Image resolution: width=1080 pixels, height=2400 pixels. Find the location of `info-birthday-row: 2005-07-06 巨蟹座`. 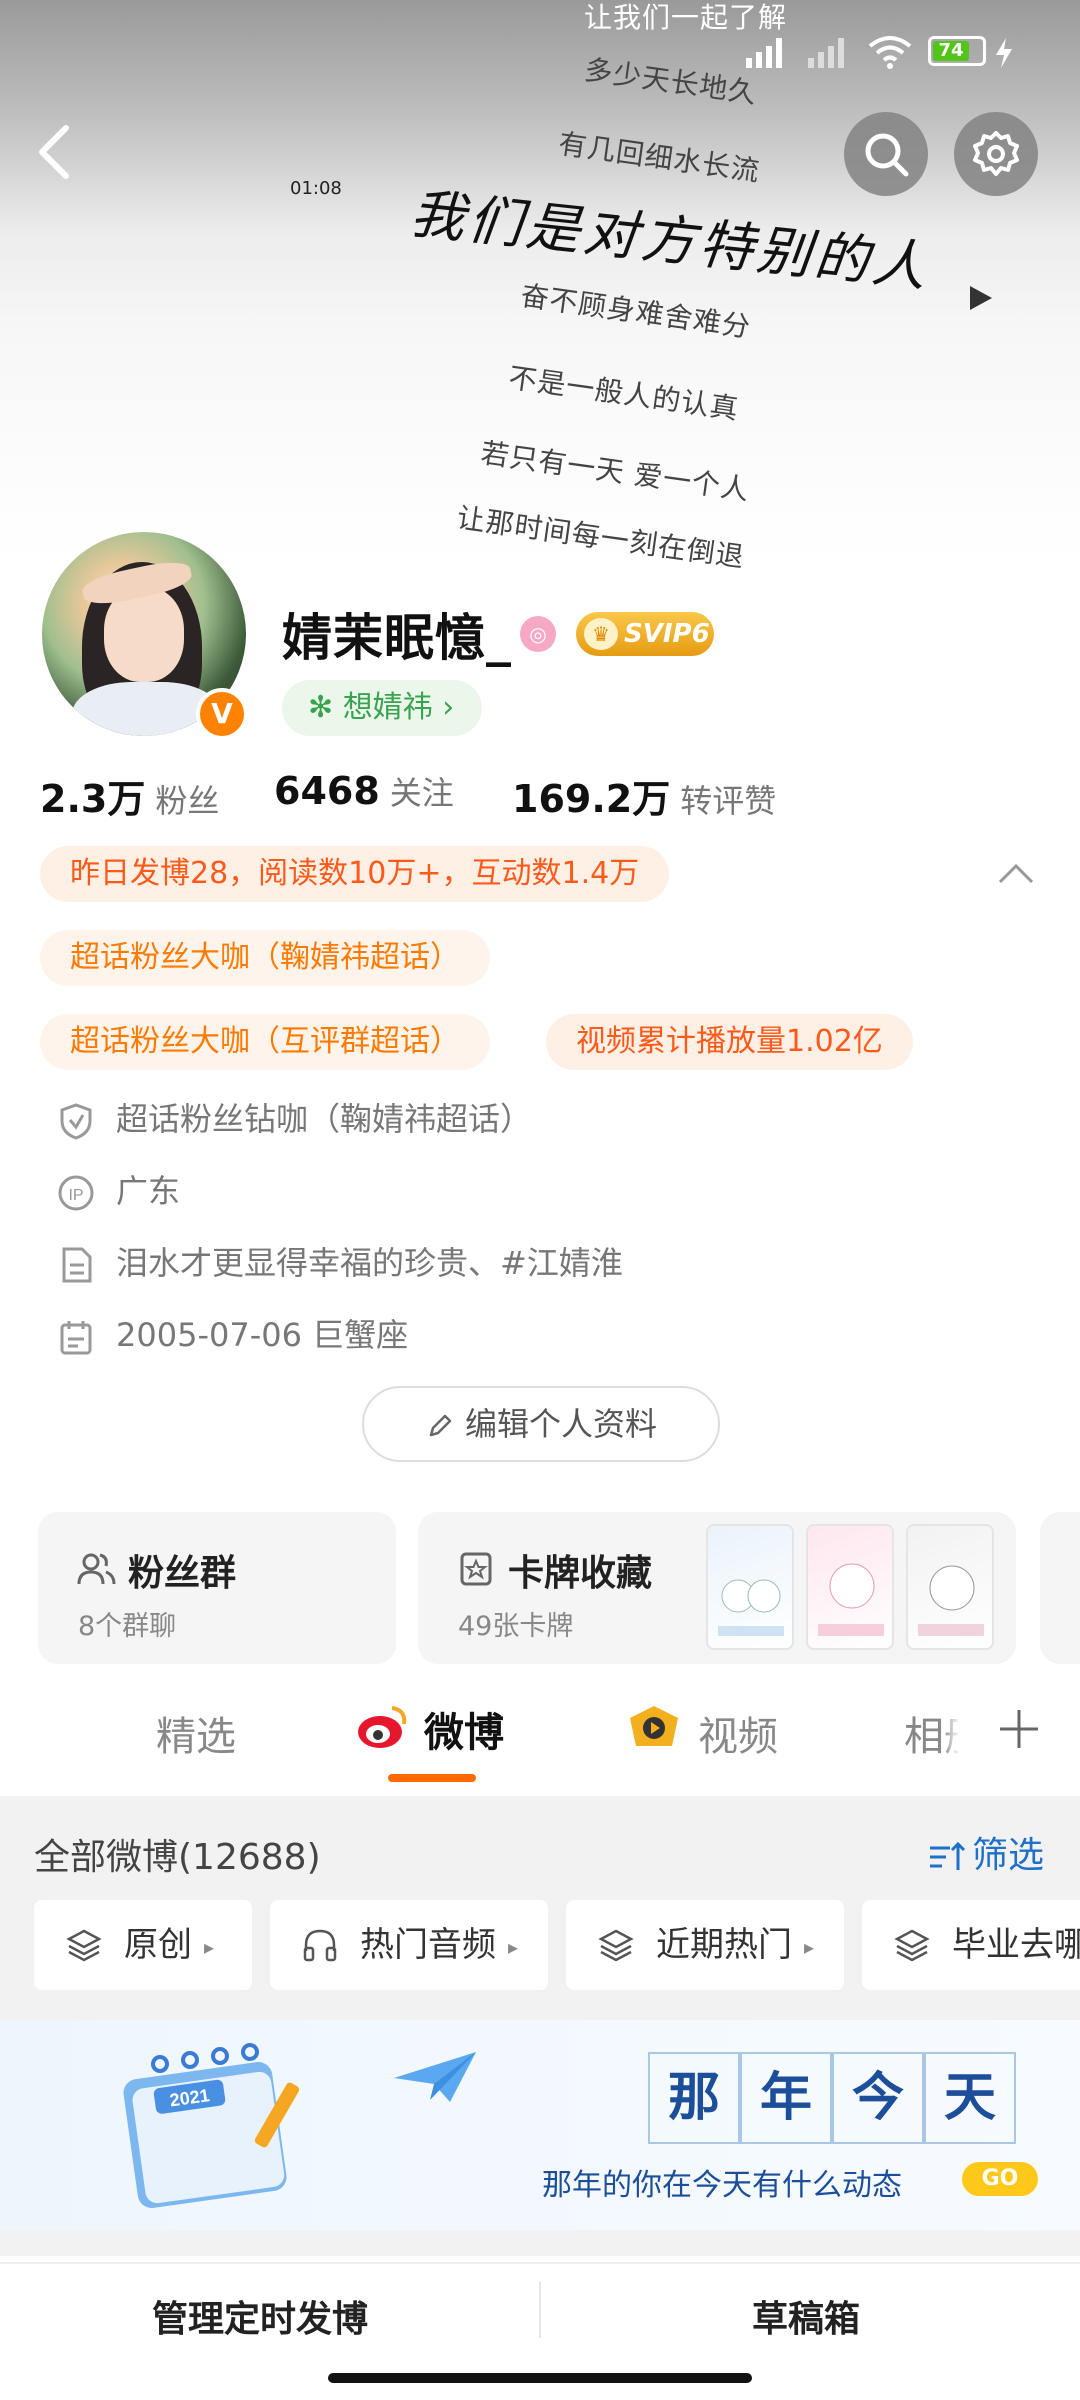

info-birthday-row: 2005-07-06 巨蟹座 is located at coordinates (232, 1333).